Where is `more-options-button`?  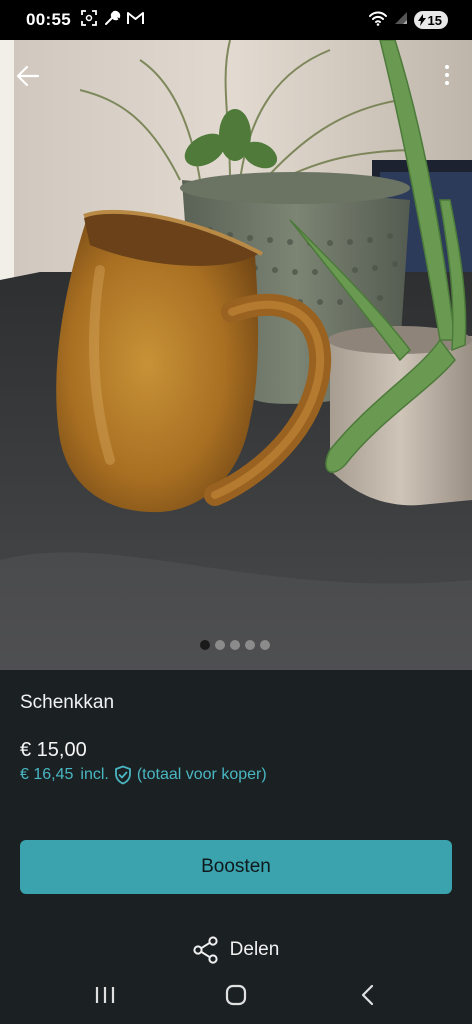
more-options-button is located at coordinates (447, 75).